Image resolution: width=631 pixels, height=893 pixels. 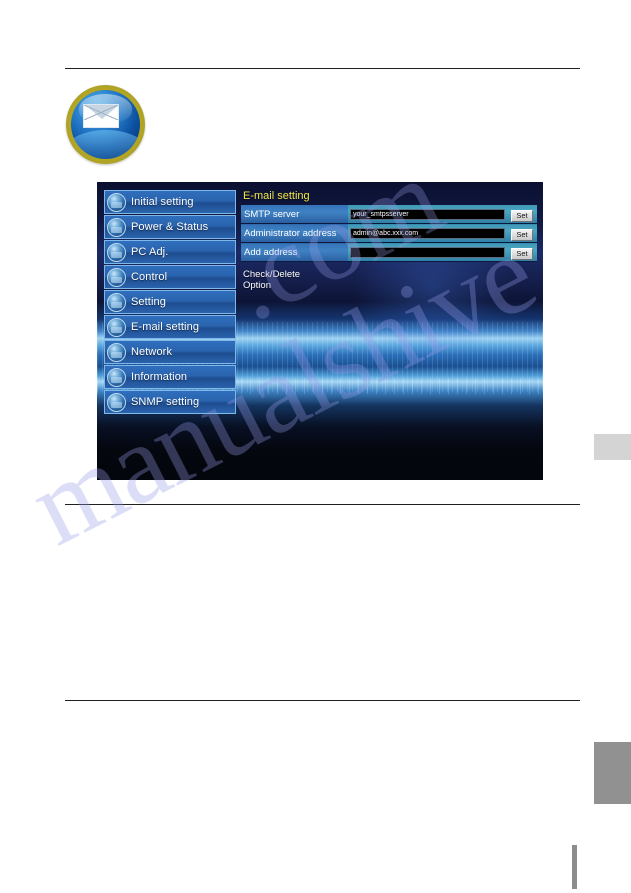 What do you see at coordinates (276, 196) in the screenshot?
I see `page-title: E-mail setting` at bounding box center [276, 196].